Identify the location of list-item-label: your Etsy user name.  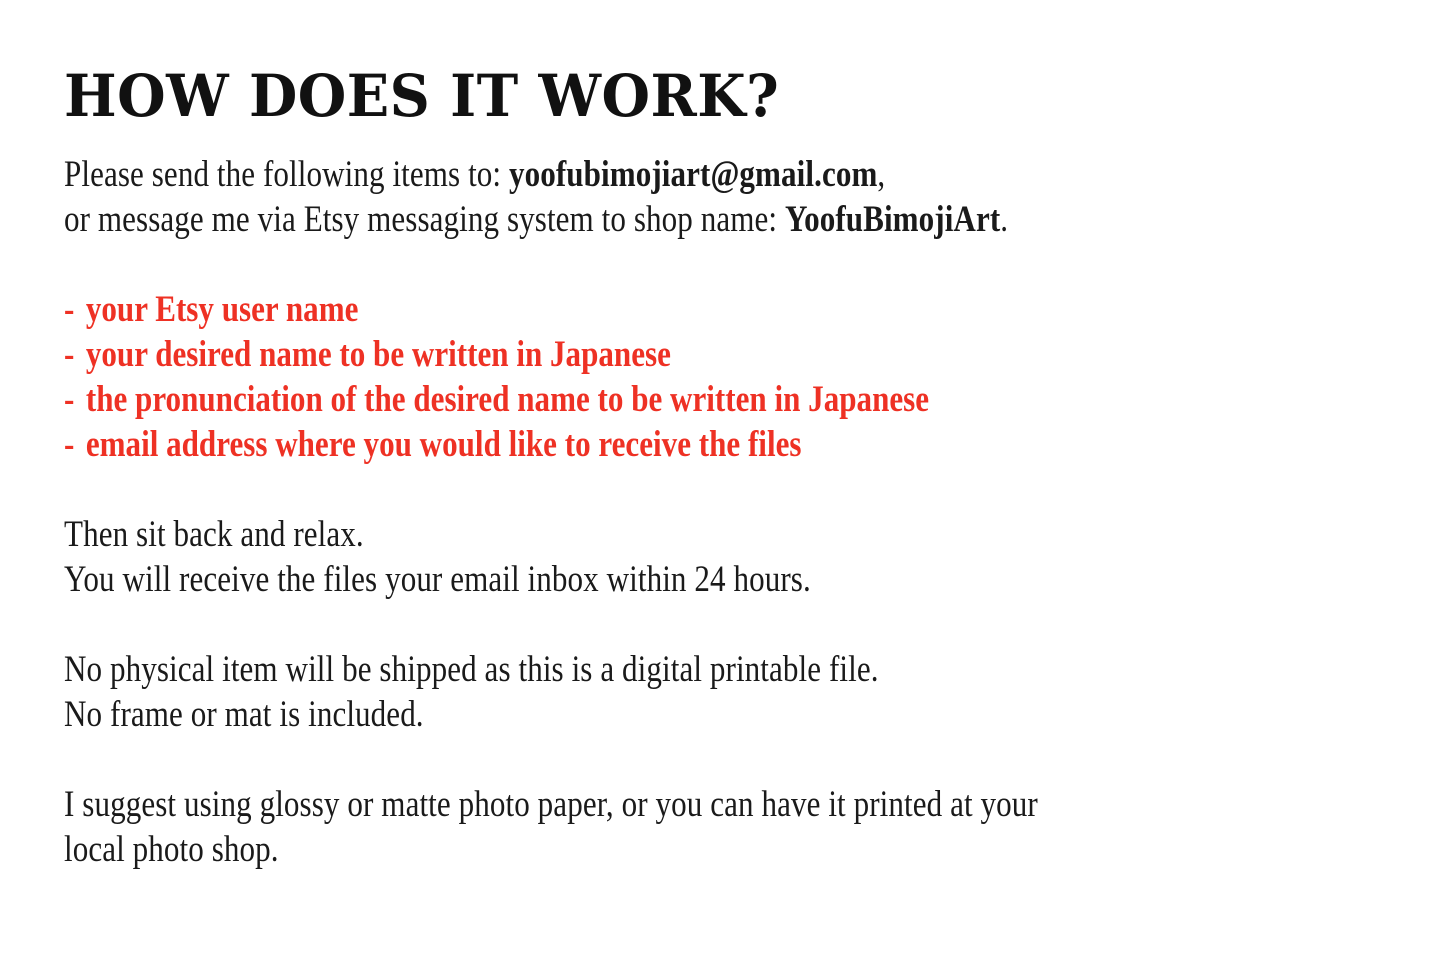
(222, 310).